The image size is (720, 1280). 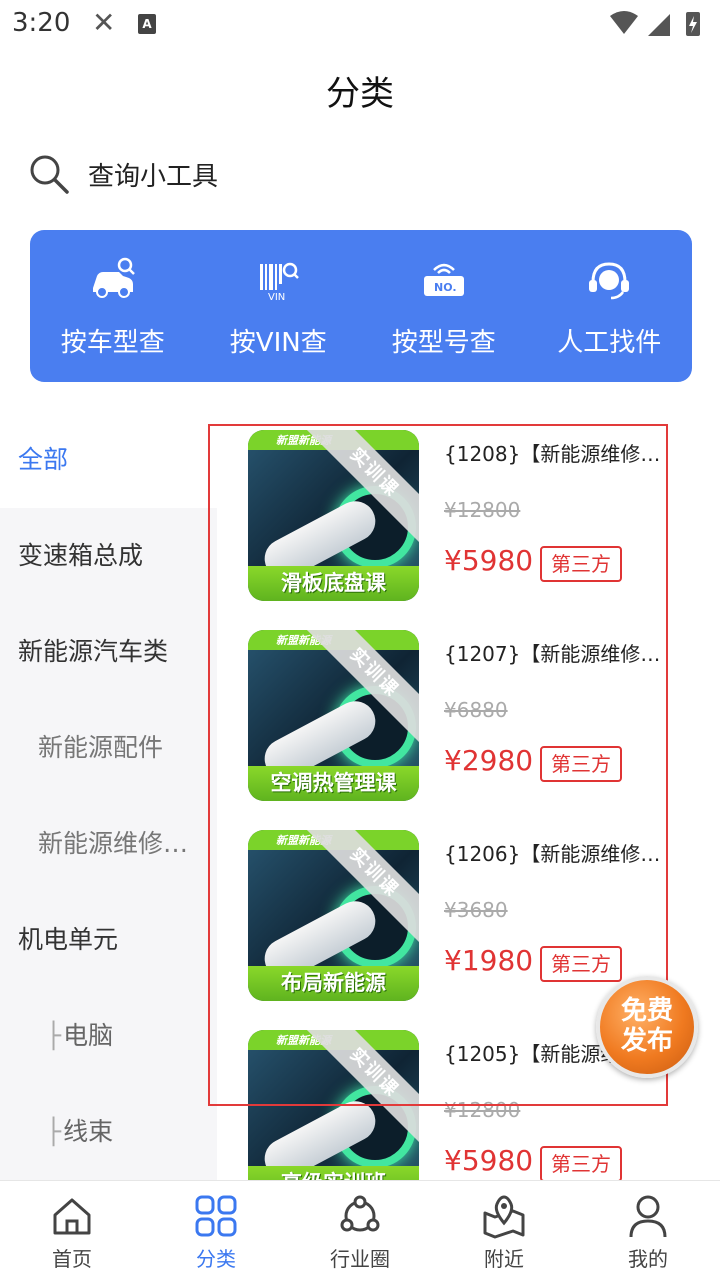 I want to click on nav-label: 我的, so click(x=648, y=1259).